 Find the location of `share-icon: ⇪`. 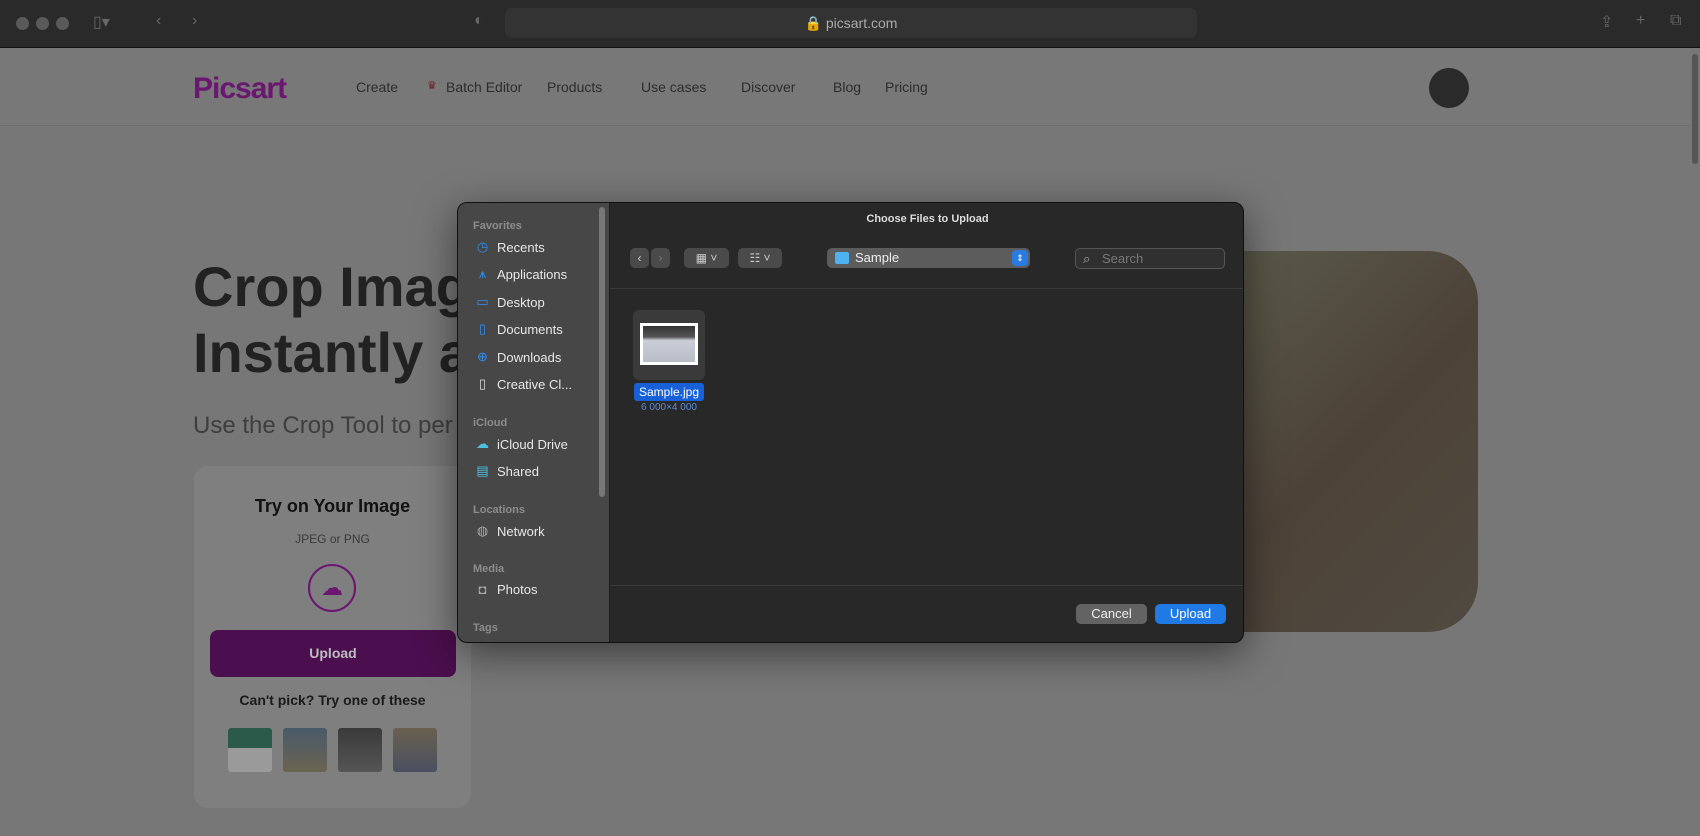

share-icon: ⇪ is located at coordinates (1606, 22).